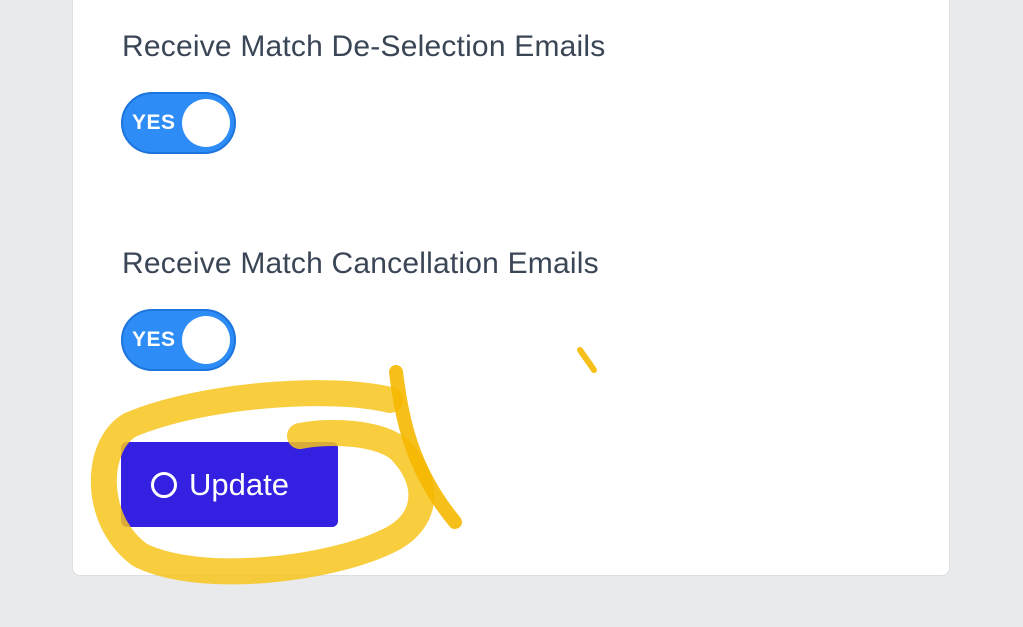 This screenshot has height=627, width=1023. Describe the element at coordinates (360, 263) in the screenshot. I see `cancellation-emails-label: Receive Match Cancellation Emails` at that location.